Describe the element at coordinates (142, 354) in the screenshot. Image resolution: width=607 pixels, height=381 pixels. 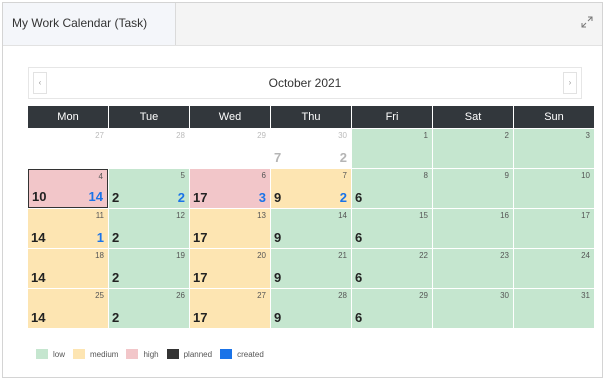
I see `legend-item: high` at that location.